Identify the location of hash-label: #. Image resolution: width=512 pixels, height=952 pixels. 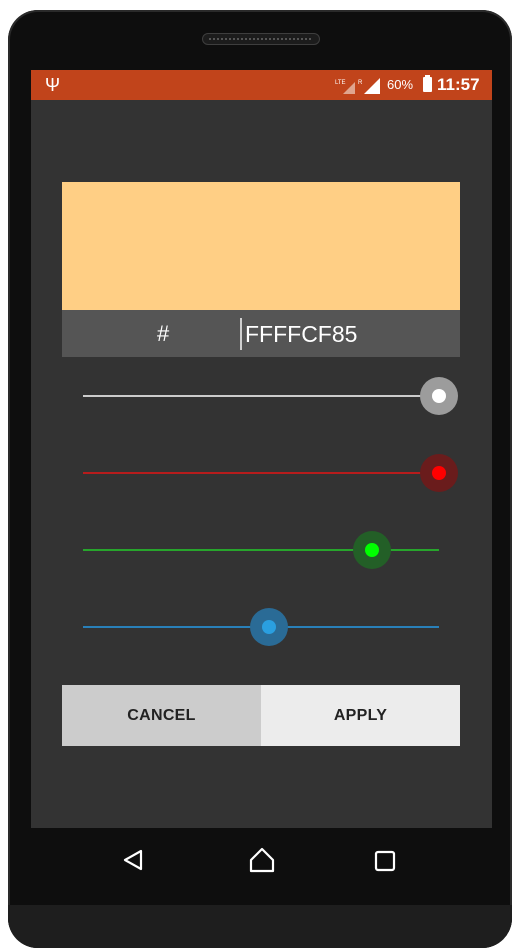
(163, 333).